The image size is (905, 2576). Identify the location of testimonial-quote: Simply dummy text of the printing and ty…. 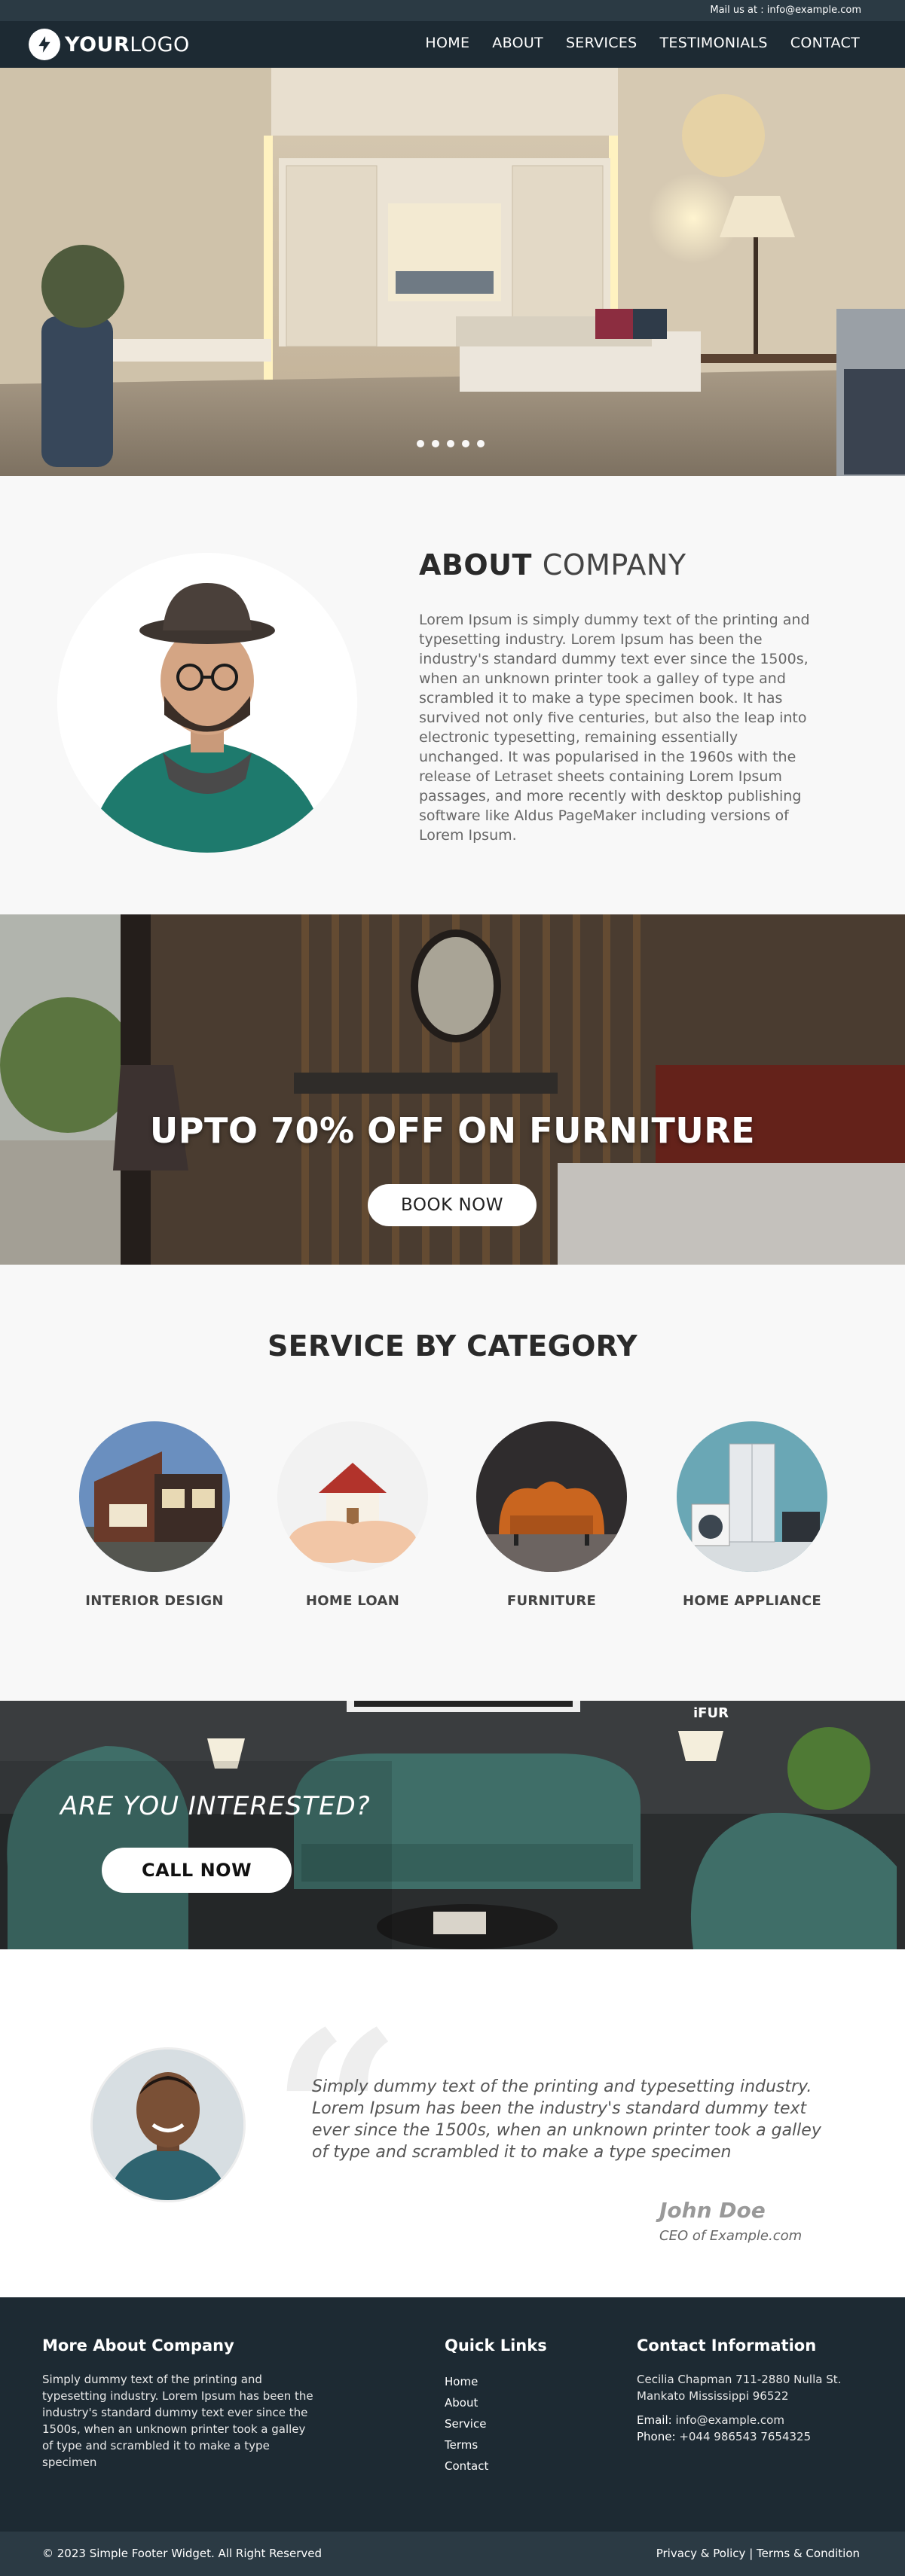
(566, 2120).